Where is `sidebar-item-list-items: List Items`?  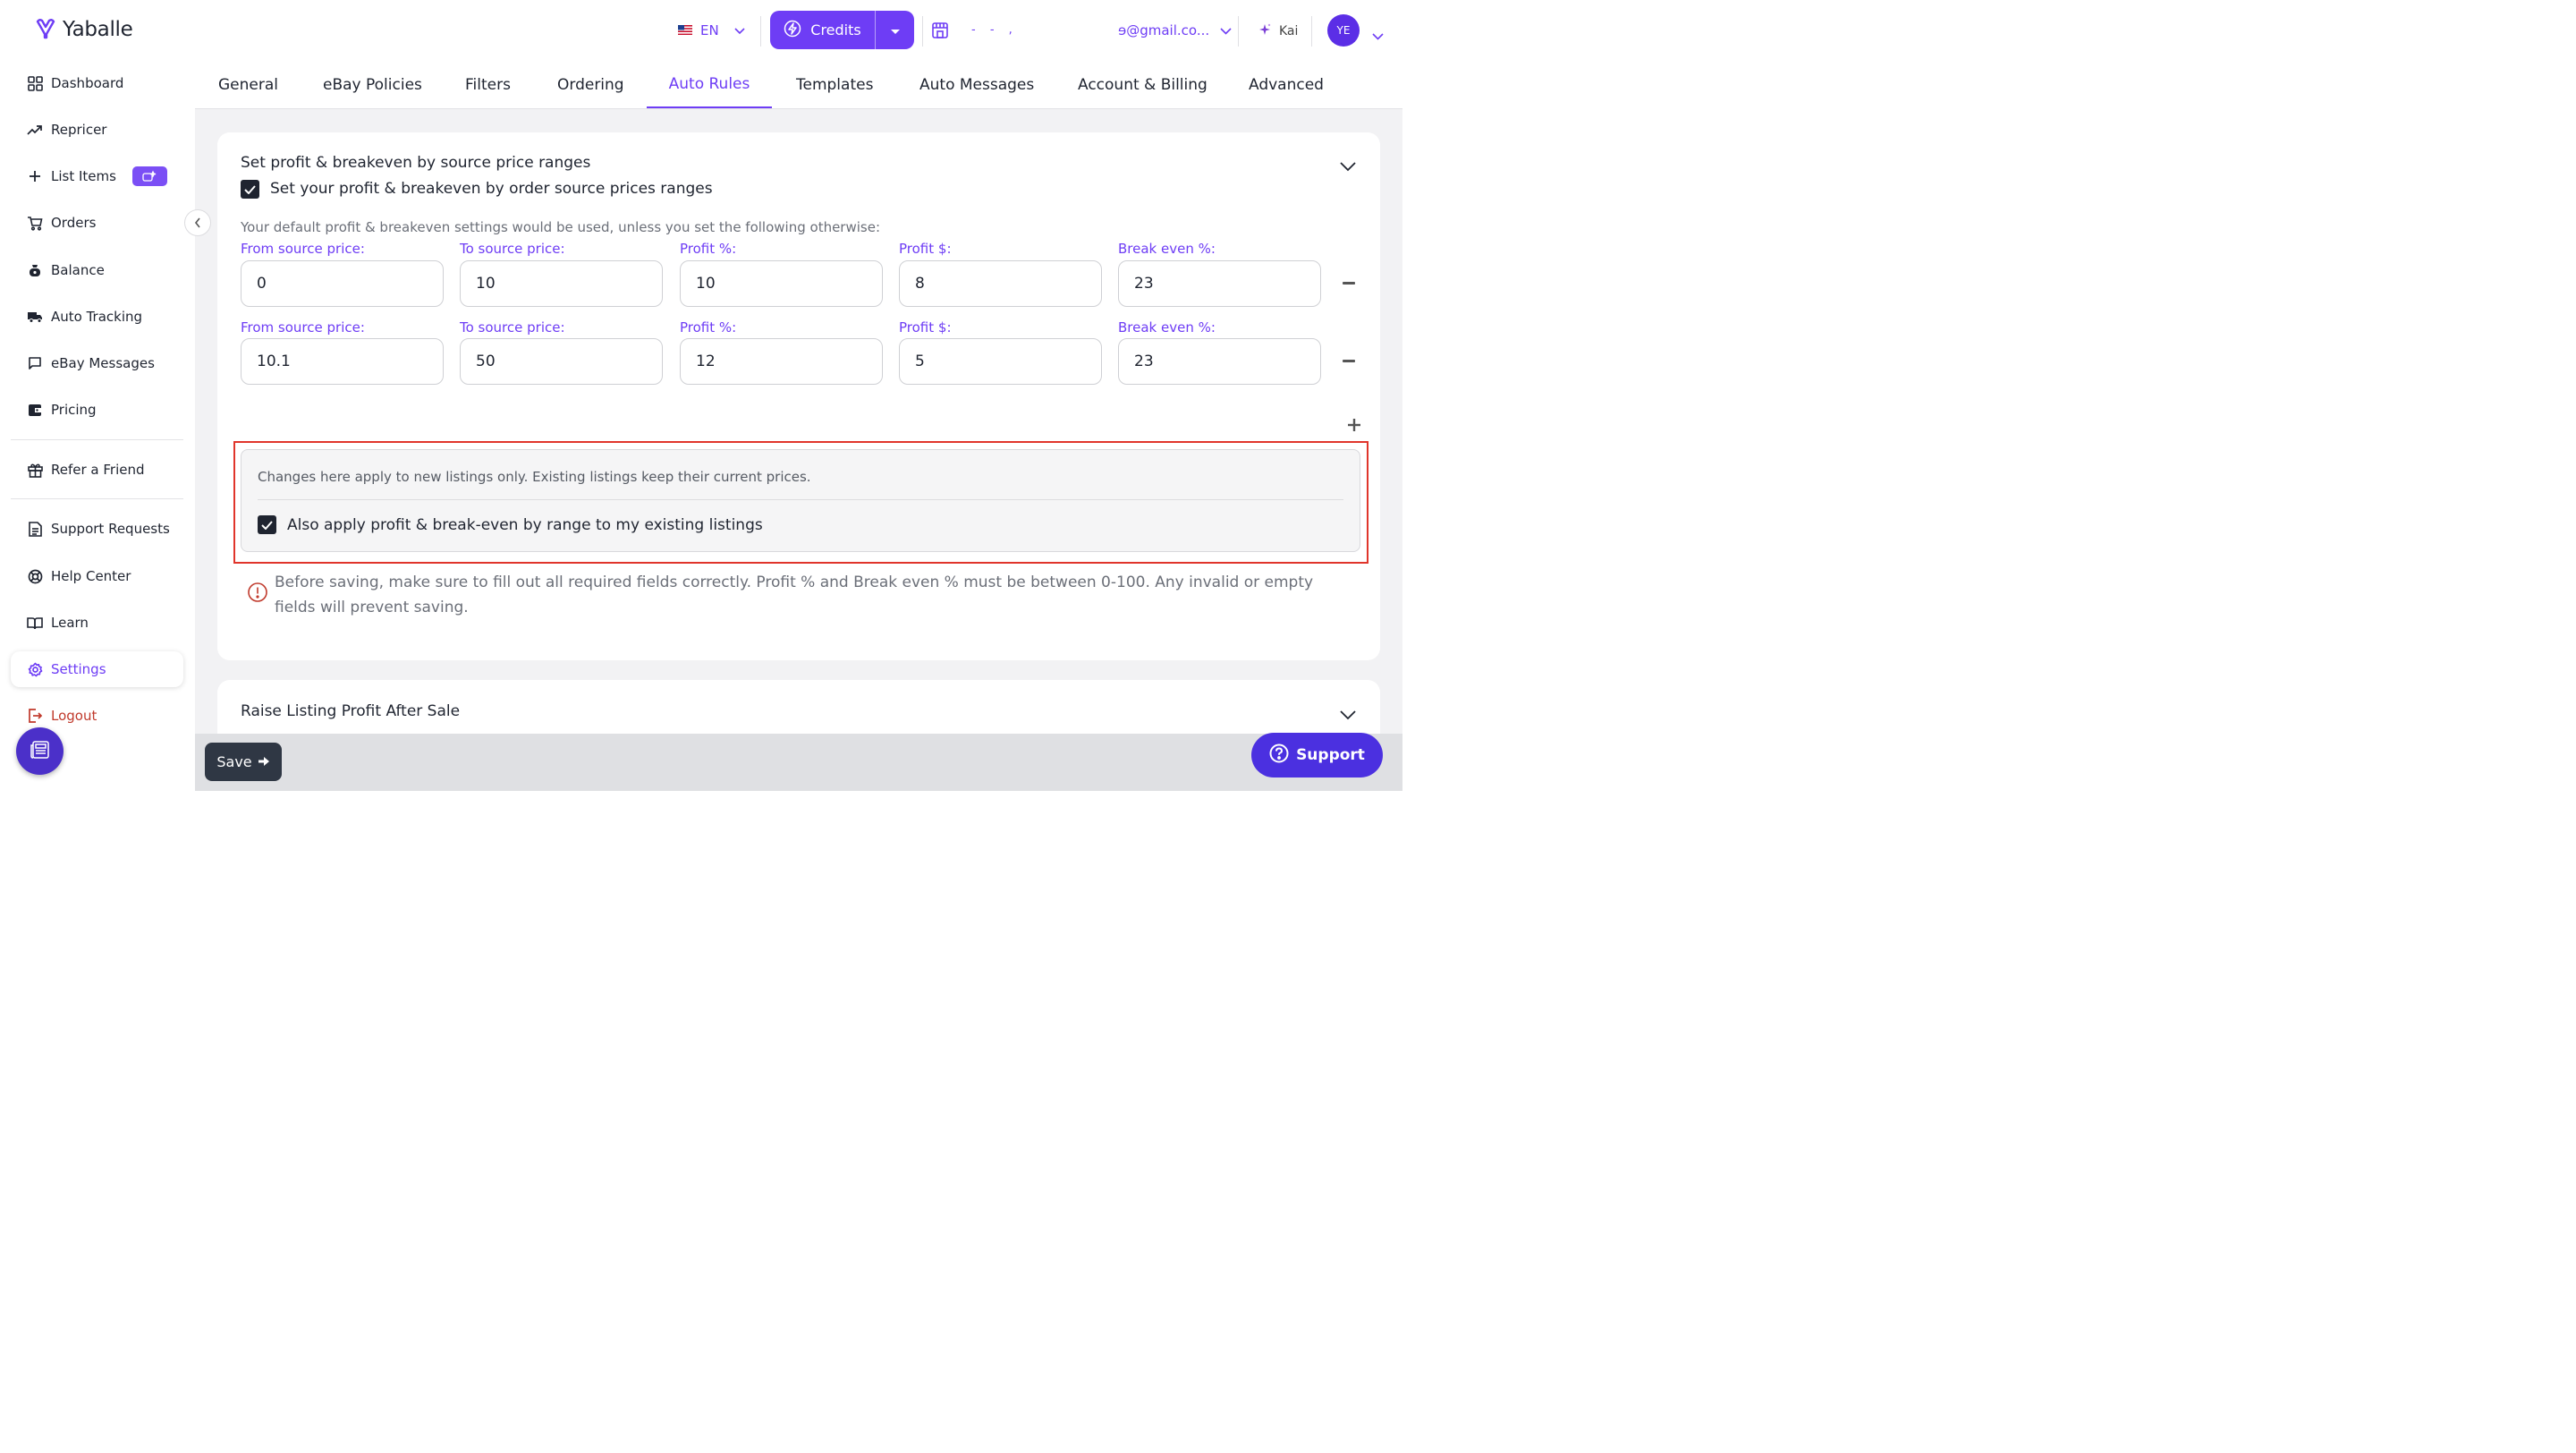
sidebar-item-list-items: List Items is located at coordinates (97, 176).